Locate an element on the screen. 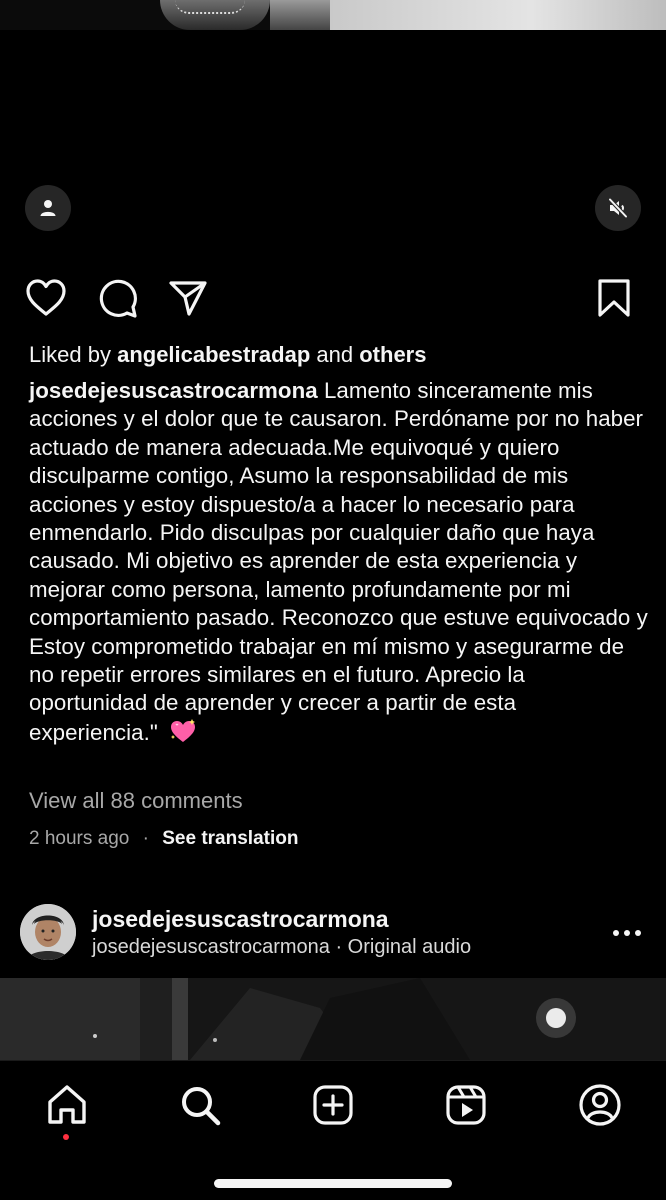 Image resolution: width=666 pixels, height=1200 pixels. share-button is located at coordinates (188, 298).